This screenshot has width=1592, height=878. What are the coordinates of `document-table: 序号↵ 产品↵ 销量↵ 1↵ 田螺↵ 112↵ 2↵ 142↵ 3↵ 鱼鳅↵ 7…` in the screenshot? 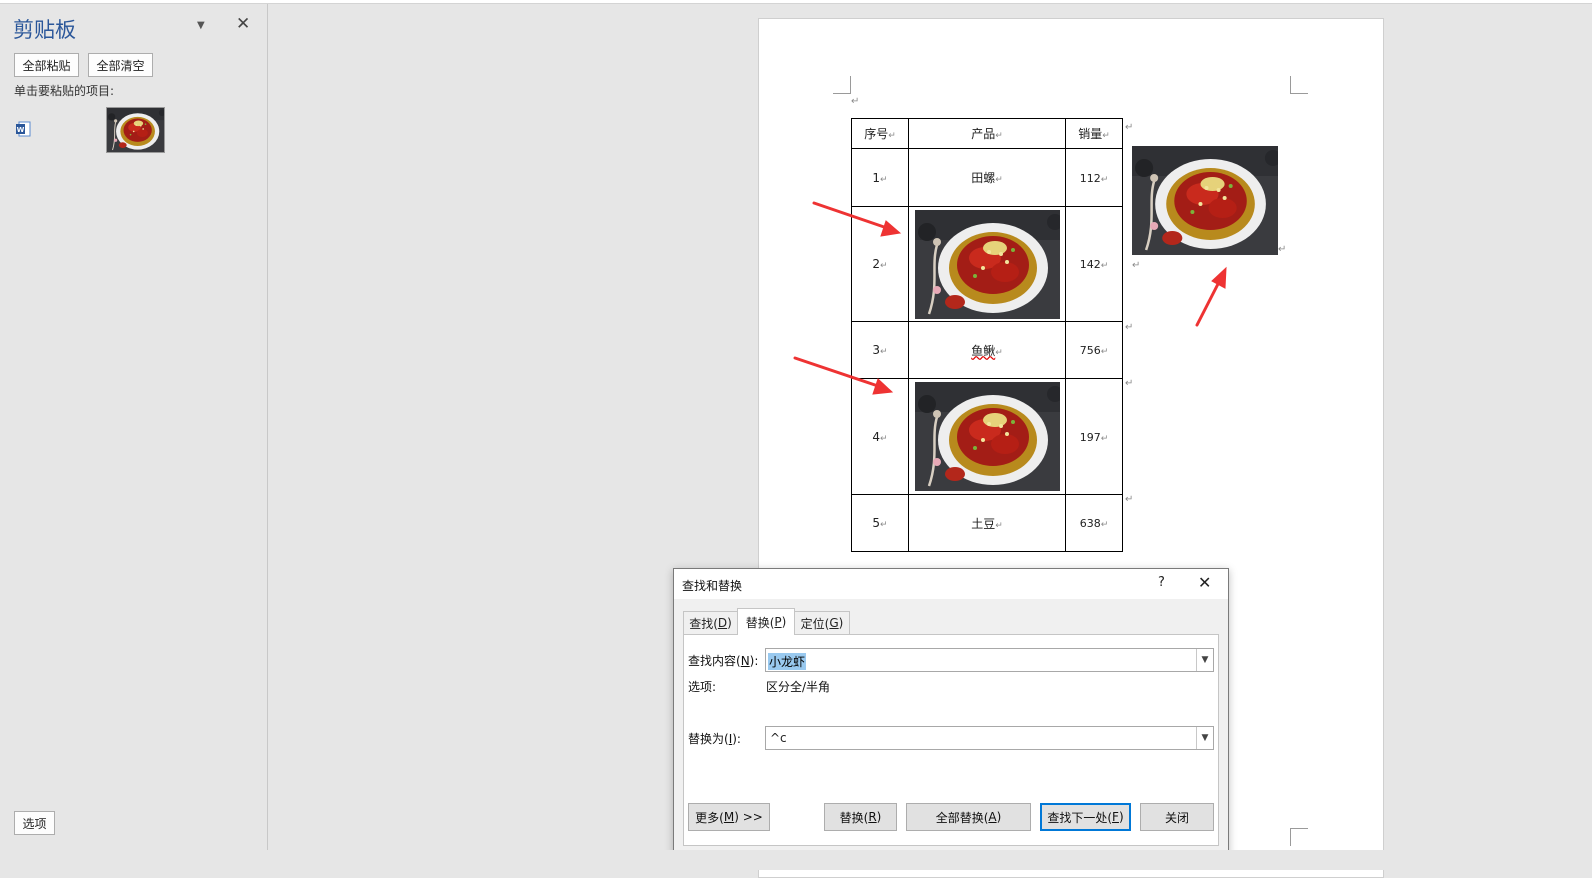 It's located at (987, 335).